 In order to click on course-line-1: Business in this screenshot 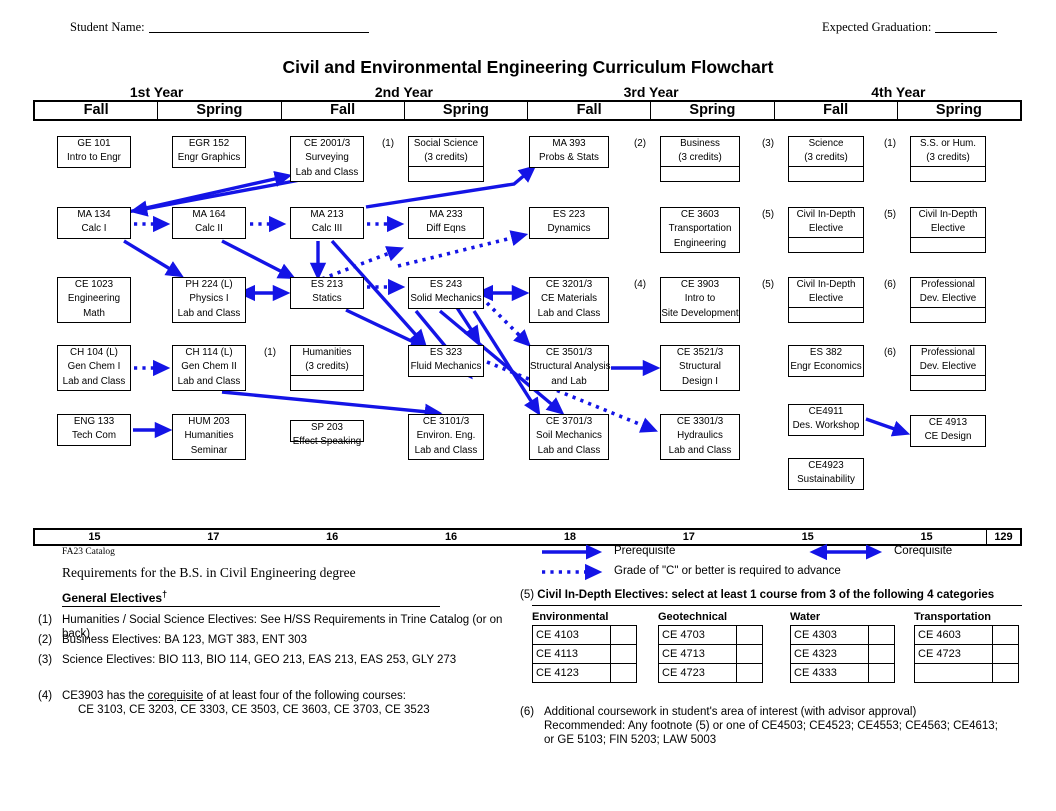, I will do `click(700, 143)`.